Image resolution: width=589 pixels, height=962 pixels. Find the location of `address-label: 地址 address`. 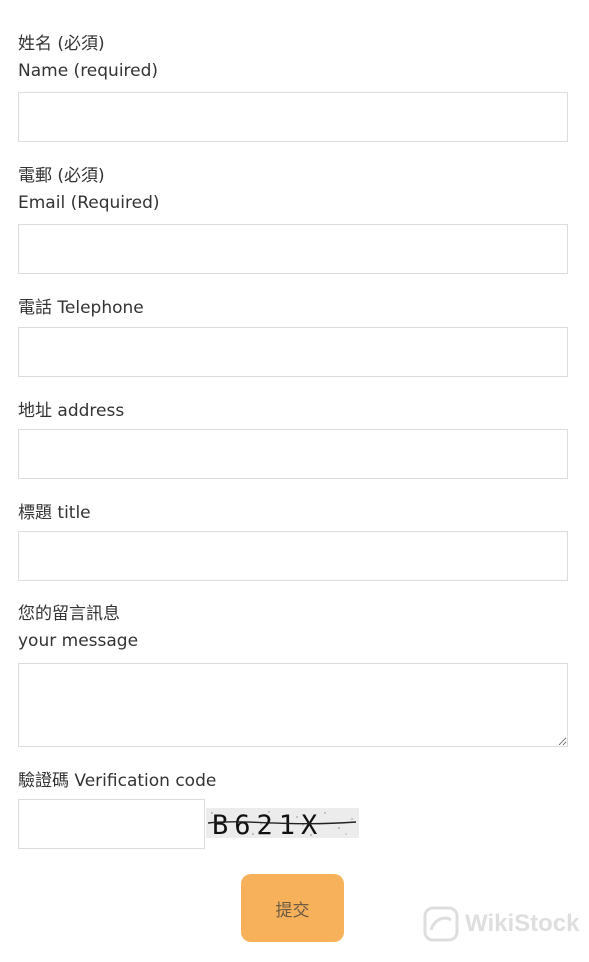

address-label: 地址 address is located at coordinates (71, 411).